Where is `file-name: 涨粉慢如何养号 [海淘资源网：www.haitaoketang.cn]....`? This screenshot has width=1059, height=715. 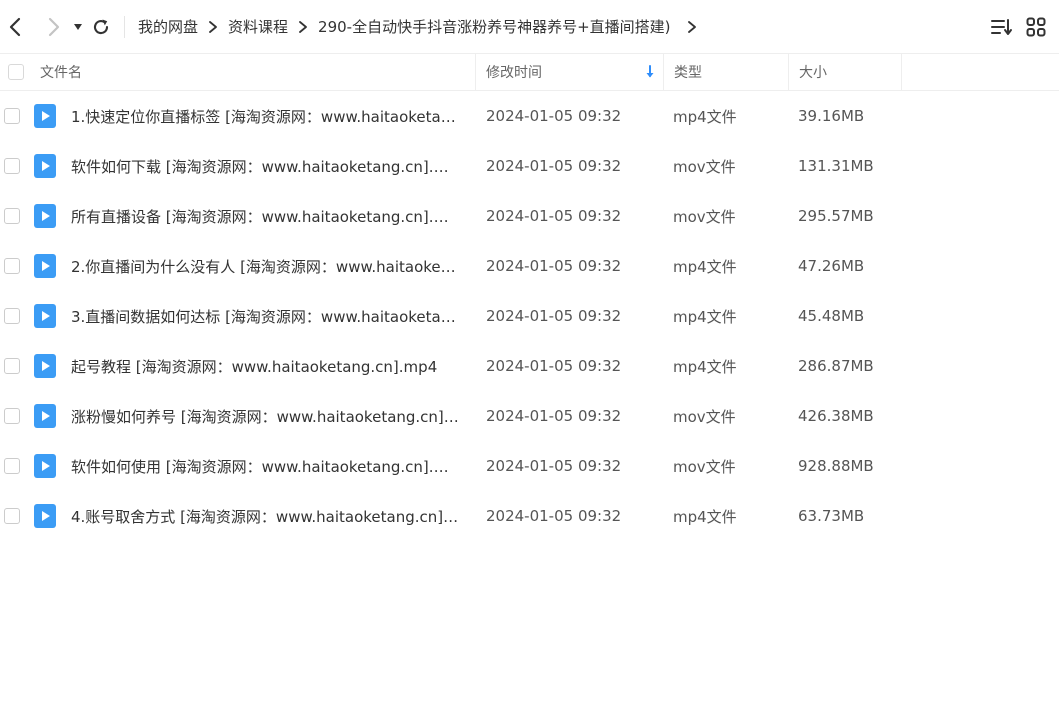
file-name: 涨粉慢如何养号 [海淘资源网：www.haitaoketang.cn].... is located at coordinates (266, 416).